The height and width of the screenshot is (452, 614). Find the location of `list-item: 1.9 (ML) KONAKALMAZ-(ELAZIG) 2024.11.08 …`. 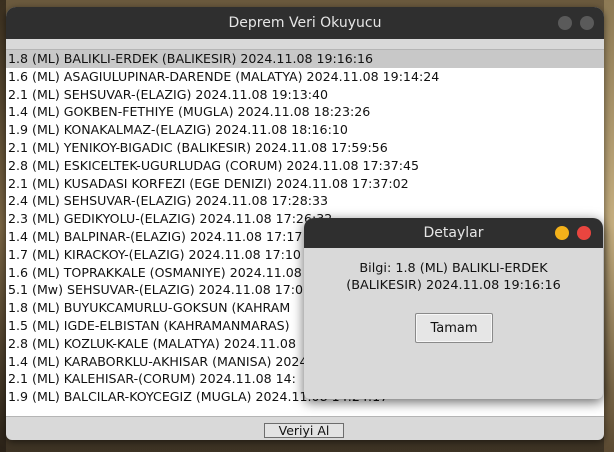

list-item: 1.9 (ML) KONAKALMAZ-(ELAZIG) 2024.11.08 … is located at coordinates (305, 130).